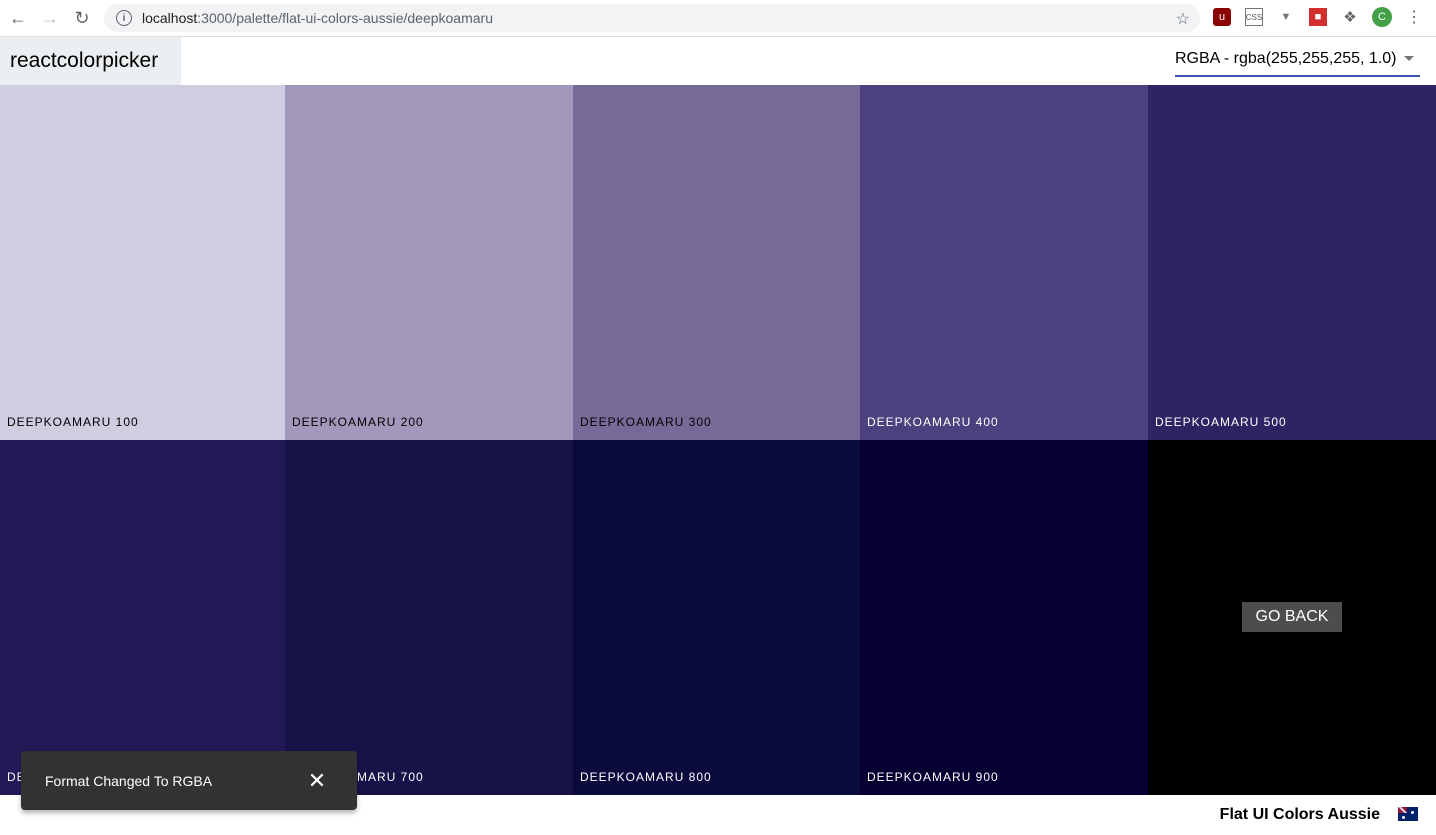 This screenshot has width=1436, height=835. I want to click on reload-icon: ↻, so click(82, 18).